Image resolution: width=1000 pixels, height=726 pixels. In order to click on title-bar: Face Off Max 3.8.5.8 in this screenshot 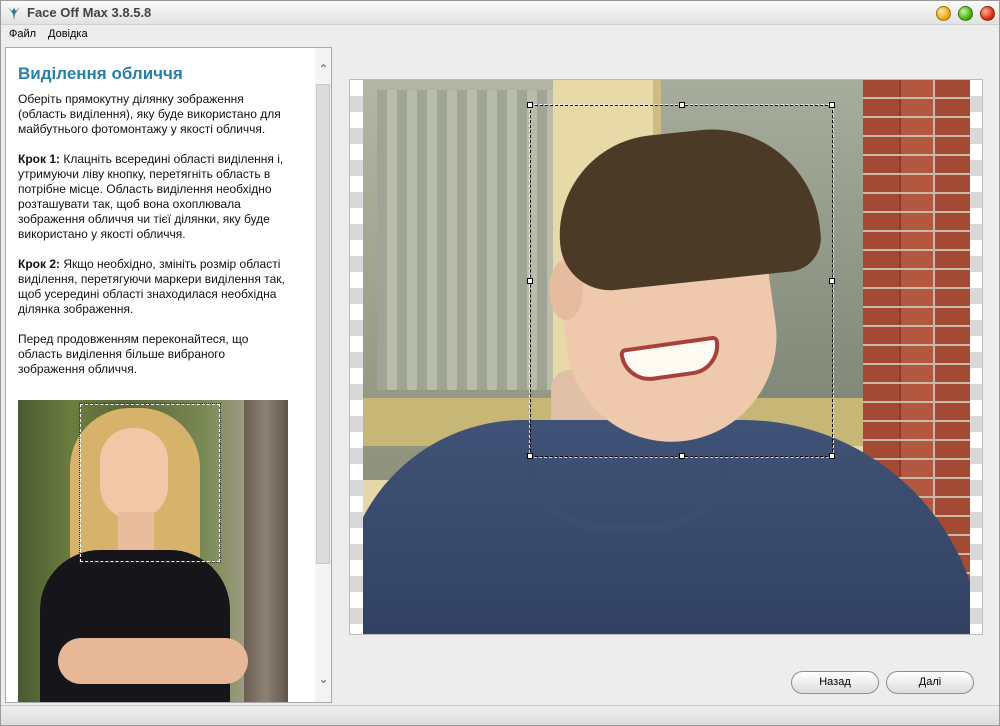, I will do `click(500, 13)`.